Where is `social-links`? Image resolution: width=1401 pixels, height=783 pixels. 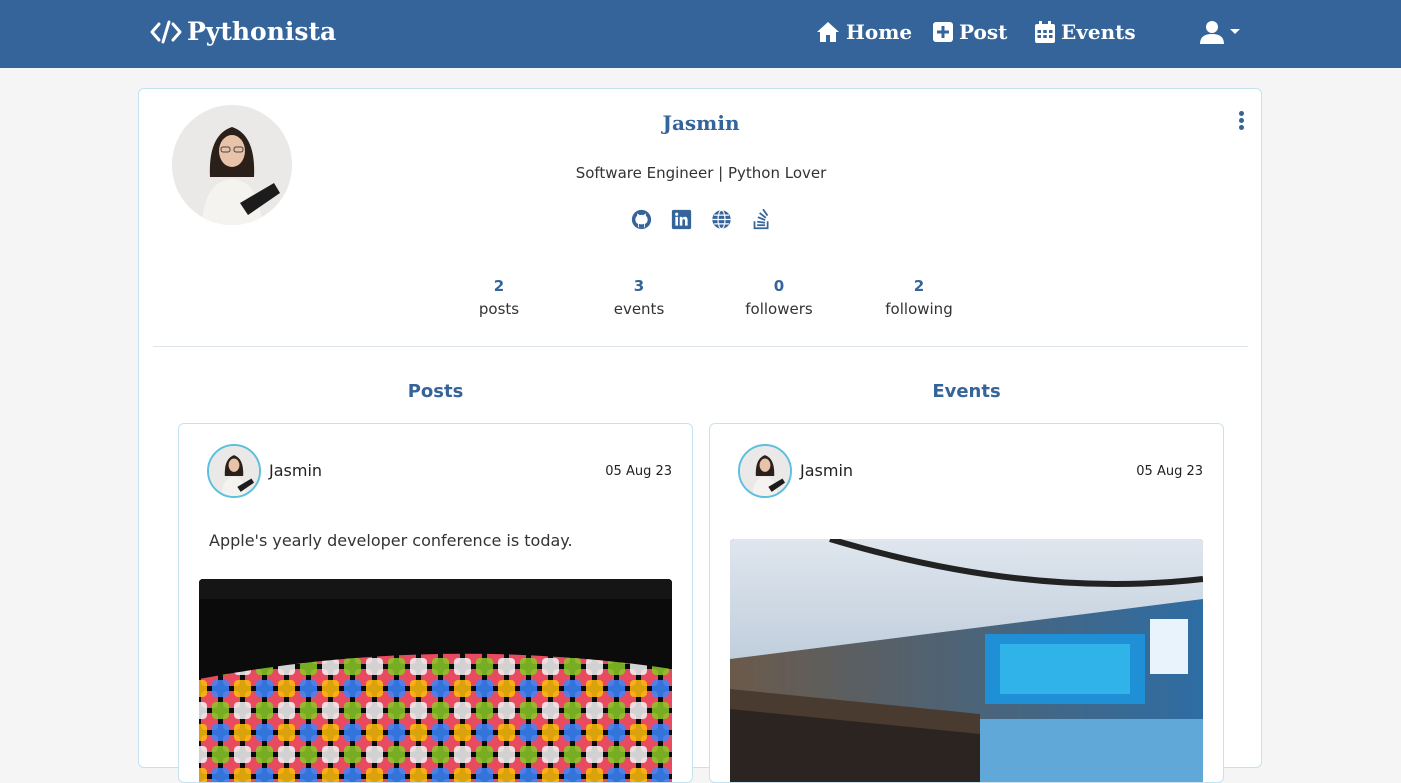 social-links is located at coordinates (701, 219).